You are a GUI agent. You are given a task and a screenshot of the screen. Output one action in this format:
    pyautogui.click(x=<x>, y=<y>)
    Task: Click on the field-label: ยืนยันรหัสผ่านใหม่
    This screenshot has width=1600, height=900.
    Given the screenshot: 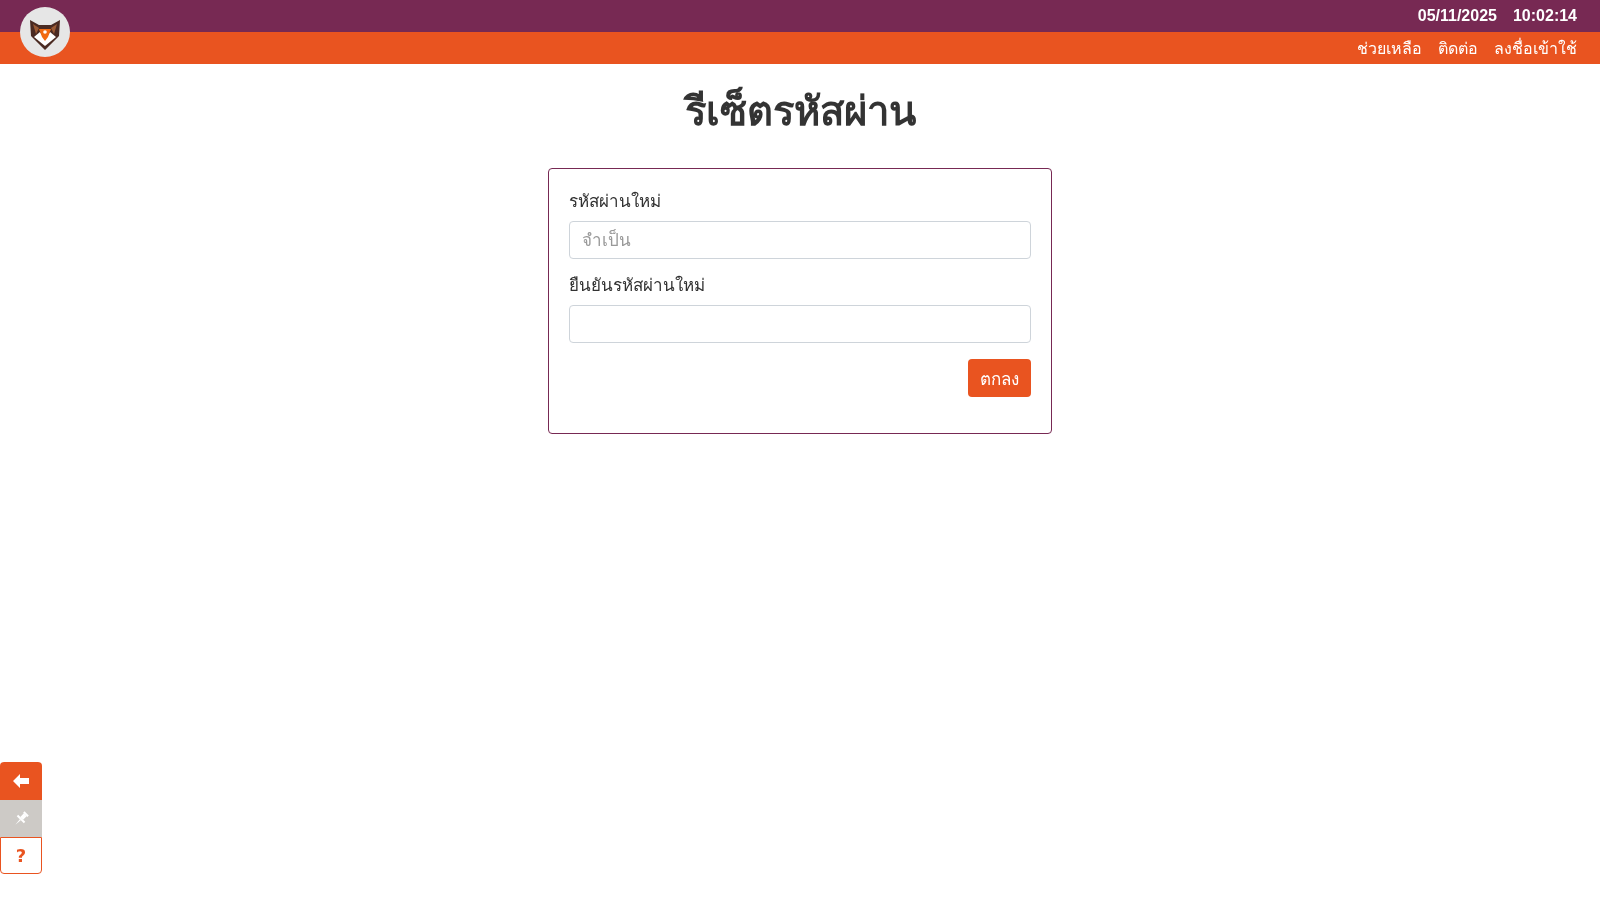 What is the action you would take?
    pyautogui.click(x=637, y=285)
    